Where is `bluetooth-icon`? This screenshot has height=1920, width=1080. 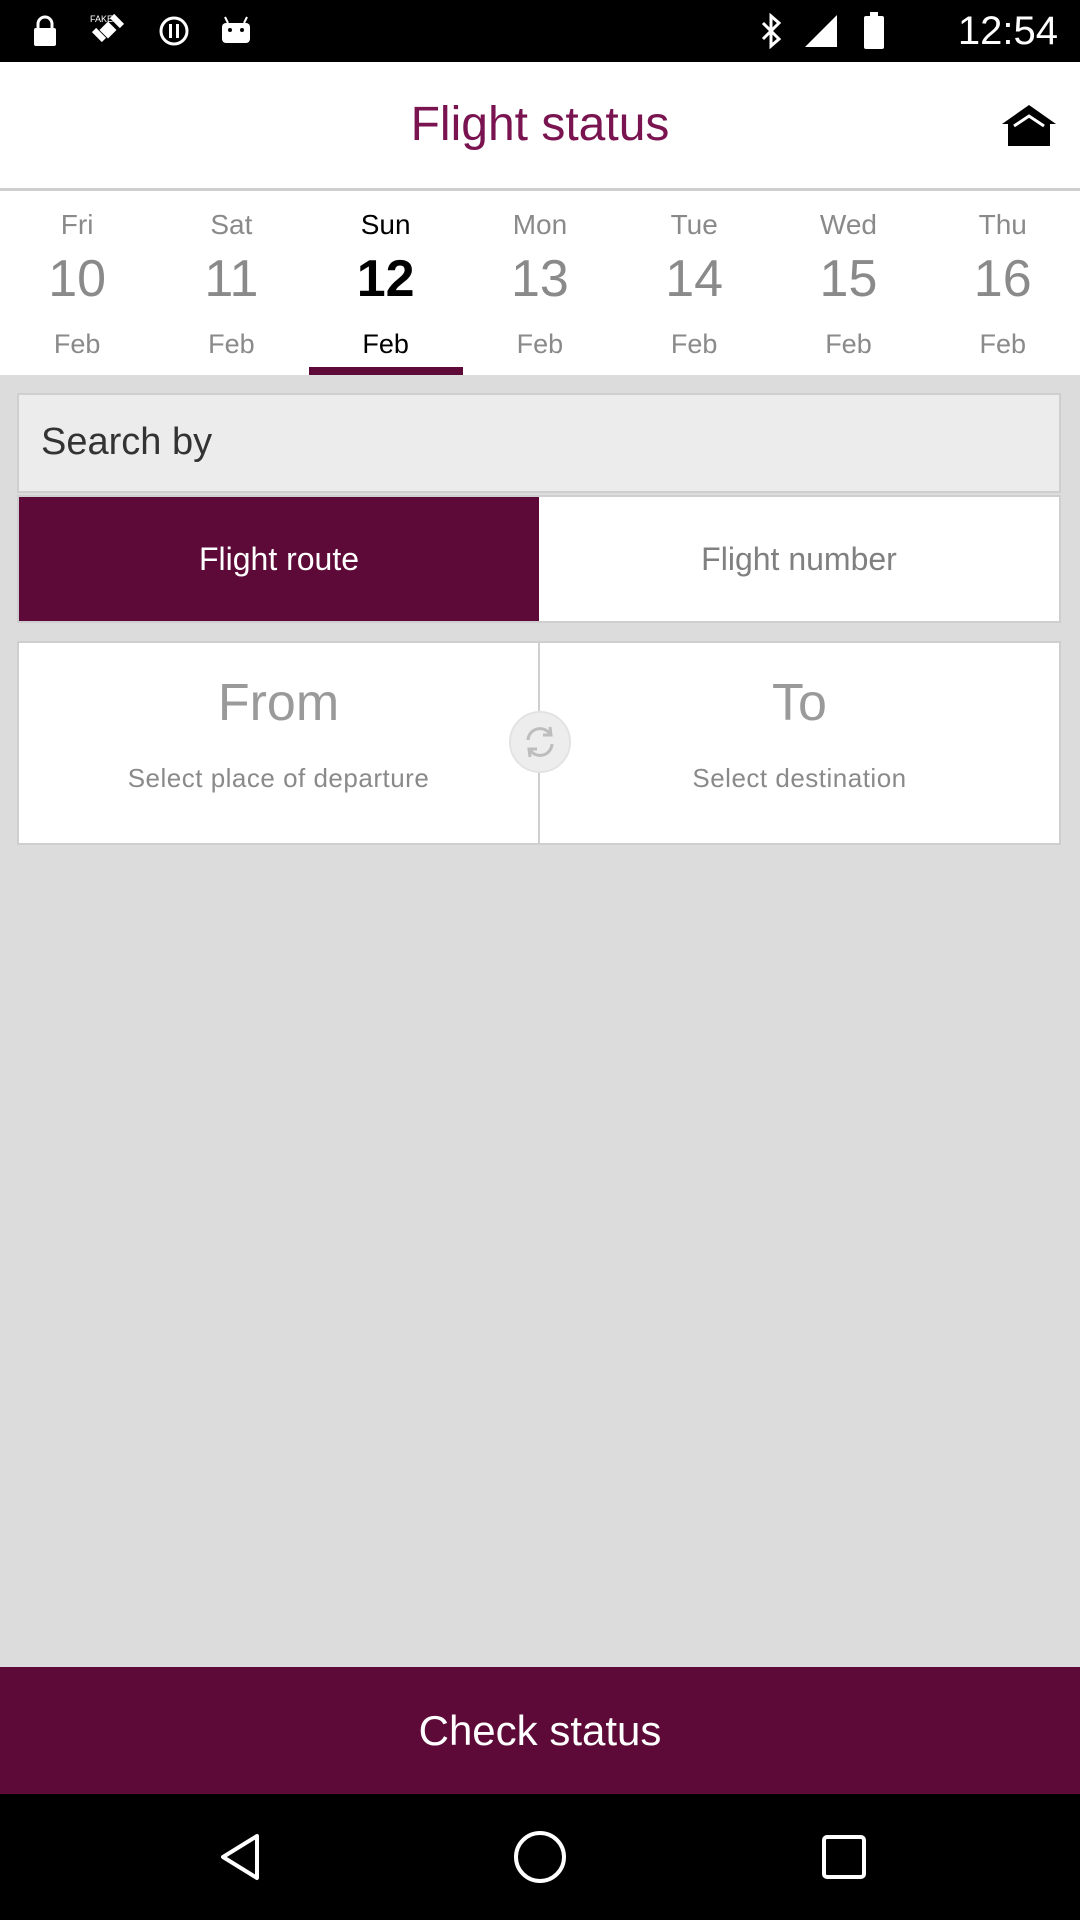 bluetooth-icon is located at coordinates (771, 31).